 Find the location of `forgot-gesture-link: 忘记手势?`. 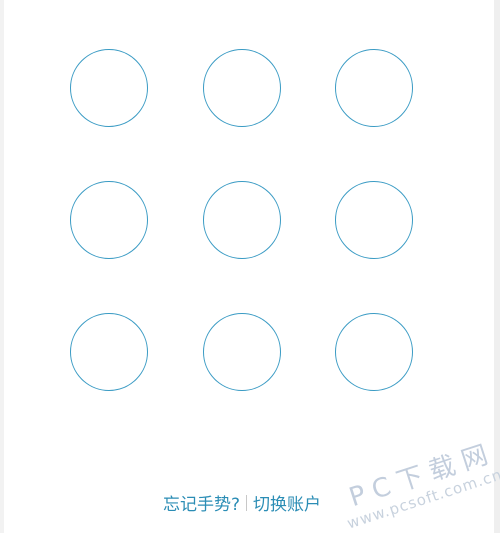

forgot-gesture-link: 忘记手势? is located at coordinates (201, 505).